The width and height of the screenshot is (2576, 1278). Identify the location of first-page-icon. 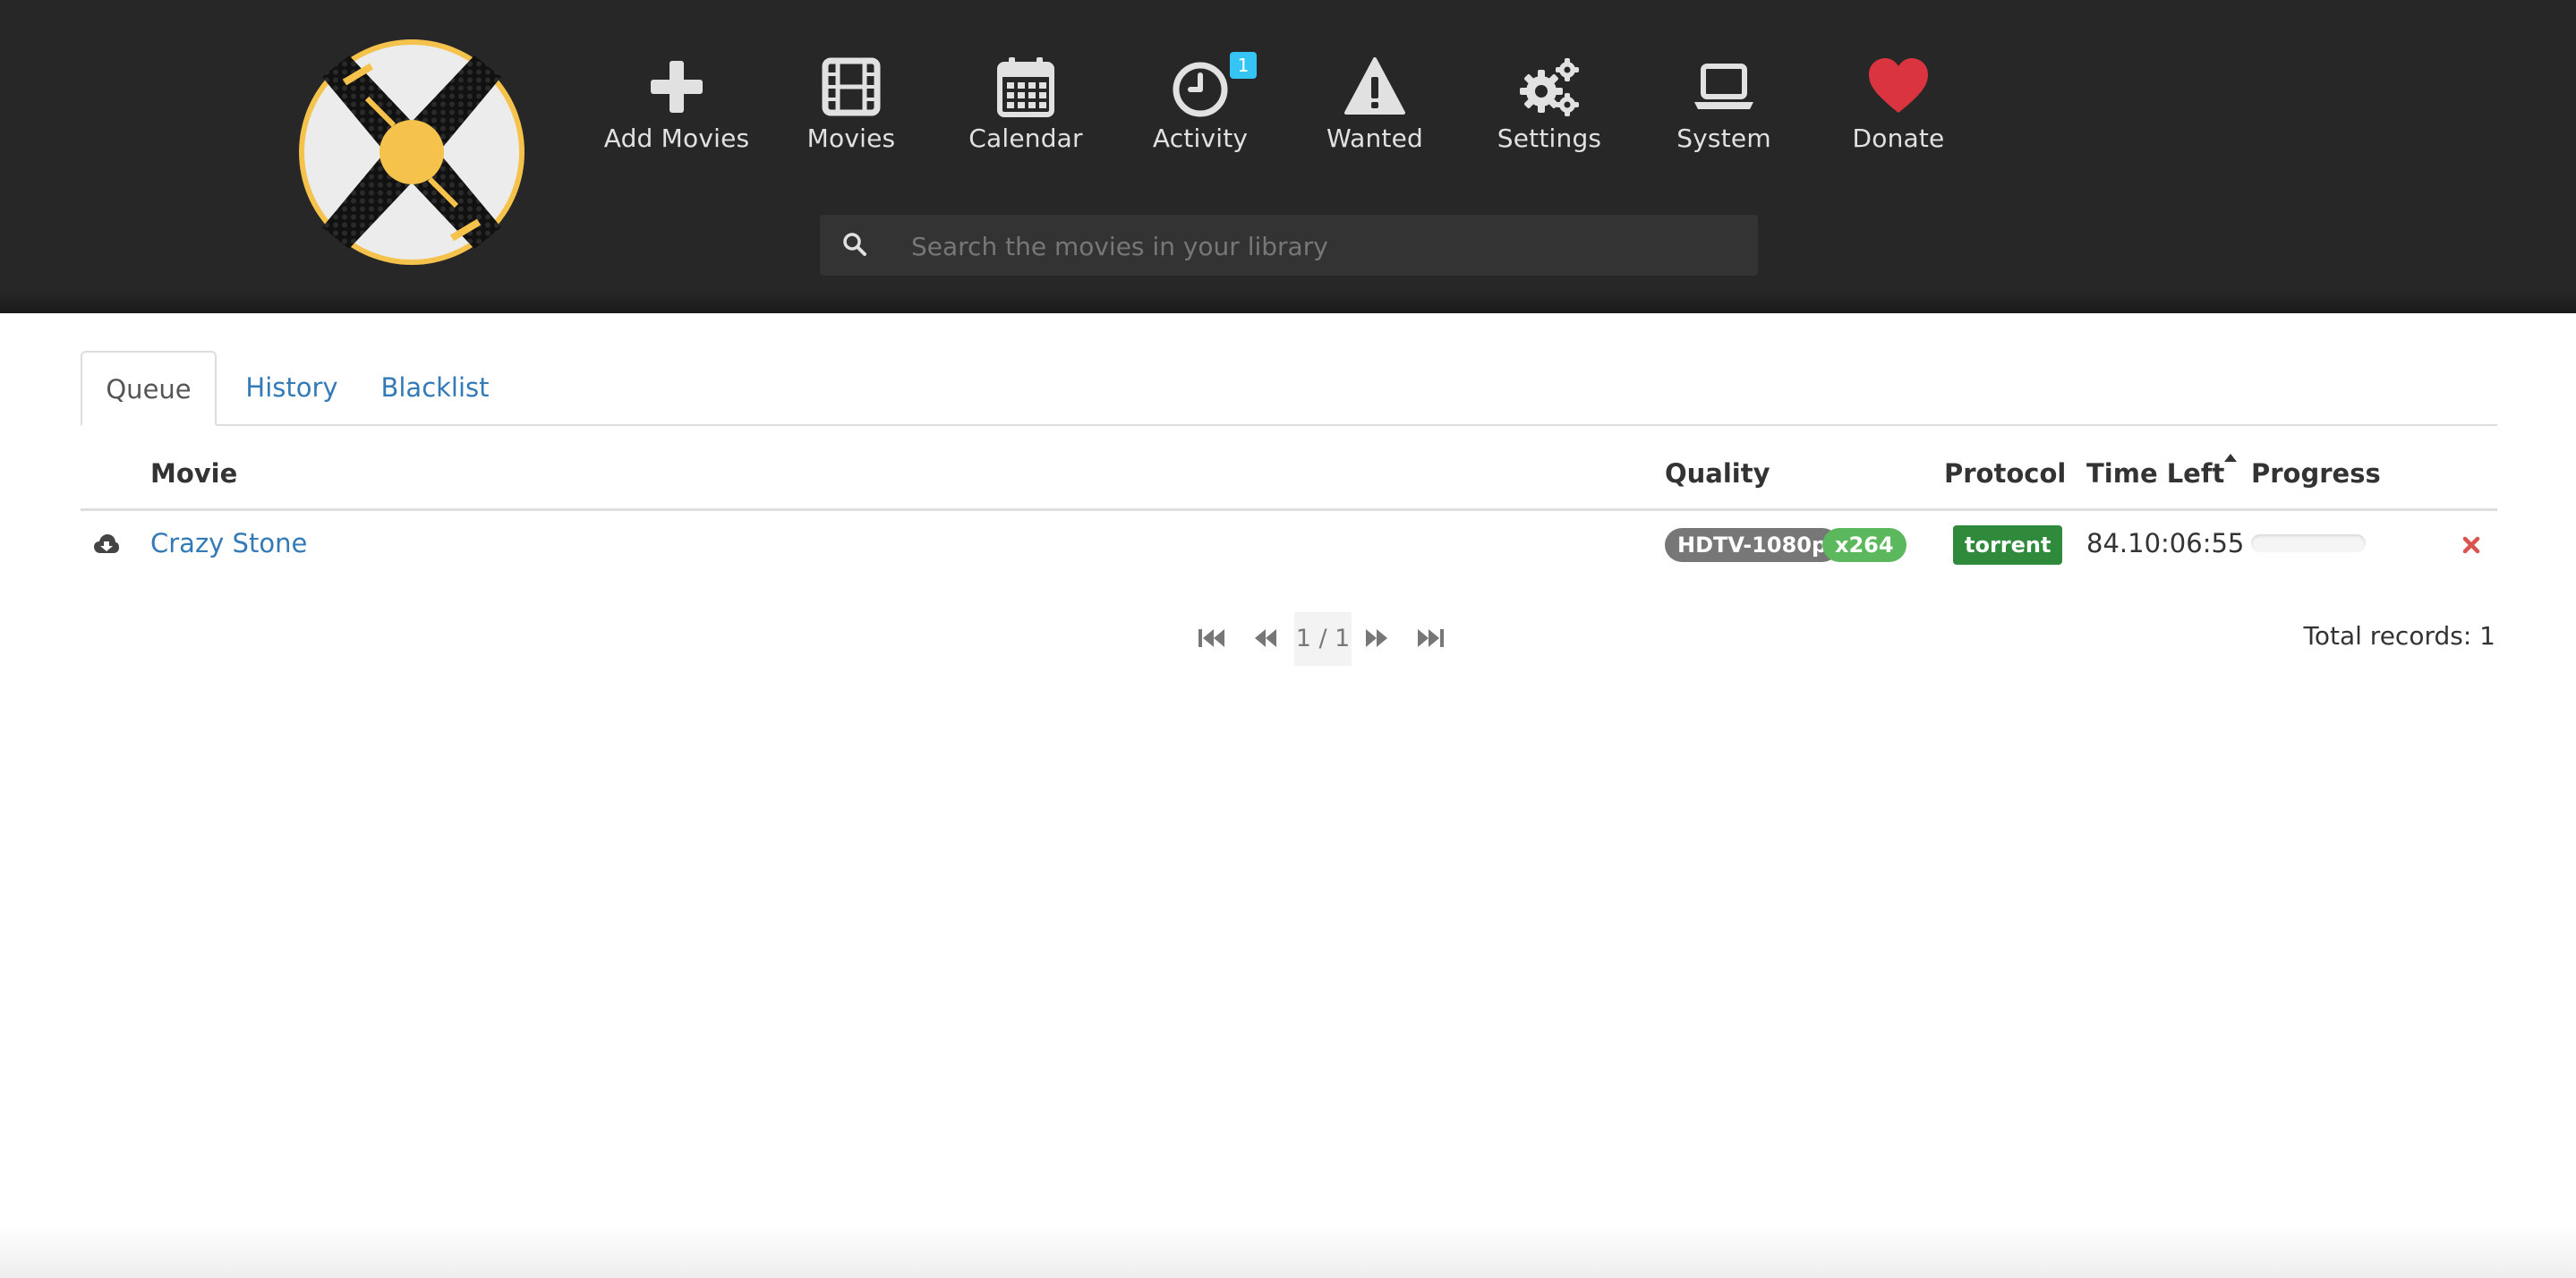
(1211, 638).